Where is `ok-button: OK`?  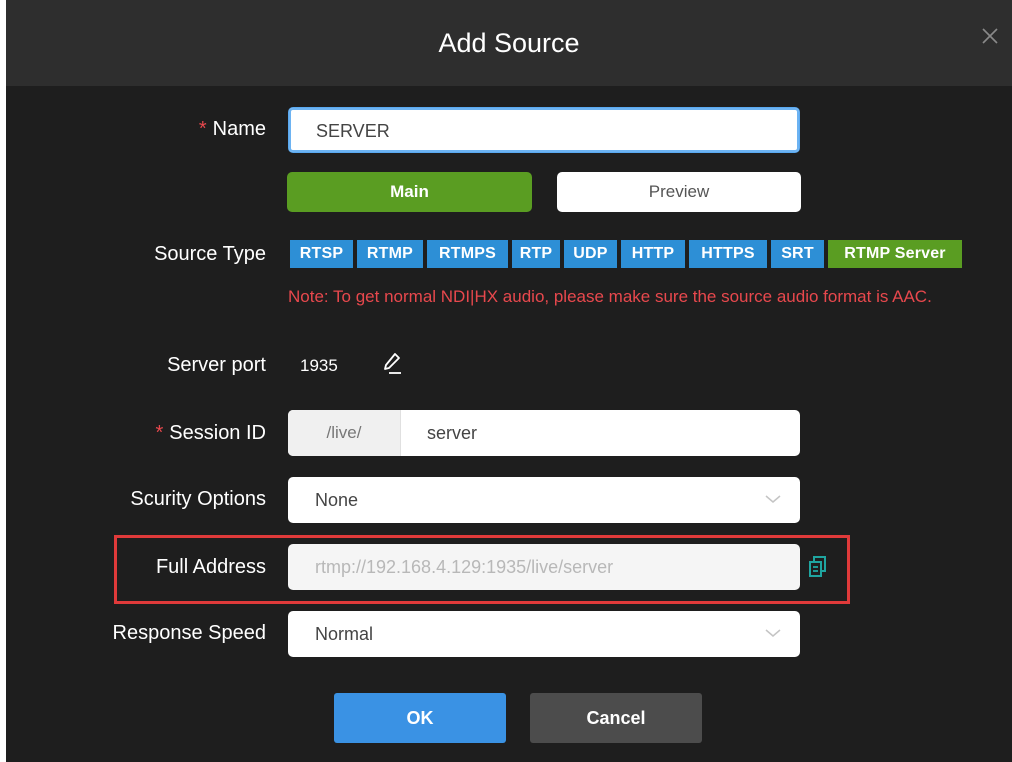
ok-button: OK is located at coordinates (420, 718).